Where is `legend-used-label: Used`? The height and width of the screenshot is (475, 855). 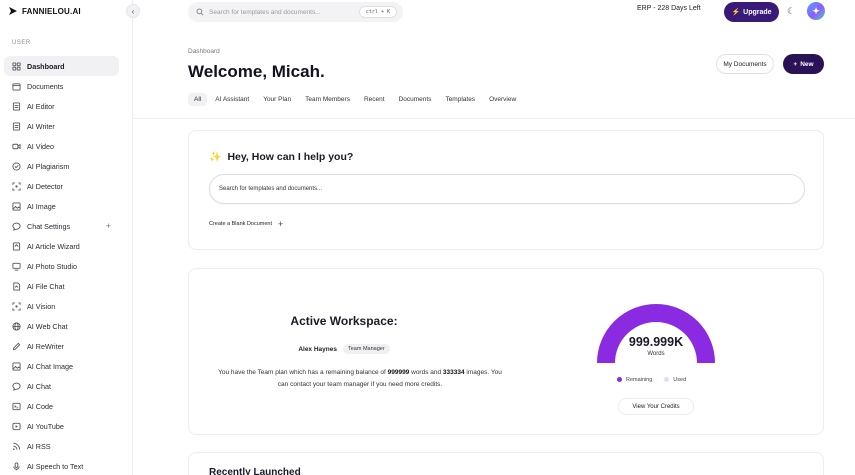
legend-used-label: Used is located at coordinates (680, 380).